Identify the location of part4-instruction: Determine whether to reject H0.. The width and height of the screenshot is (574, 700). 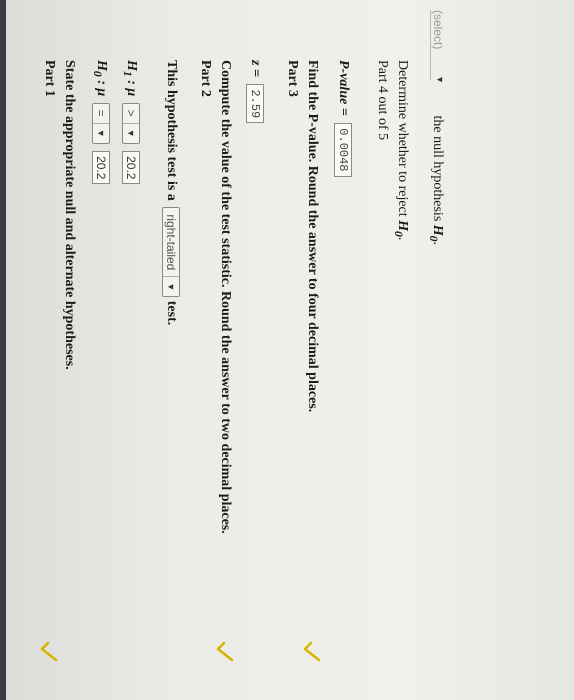
(401, 150).